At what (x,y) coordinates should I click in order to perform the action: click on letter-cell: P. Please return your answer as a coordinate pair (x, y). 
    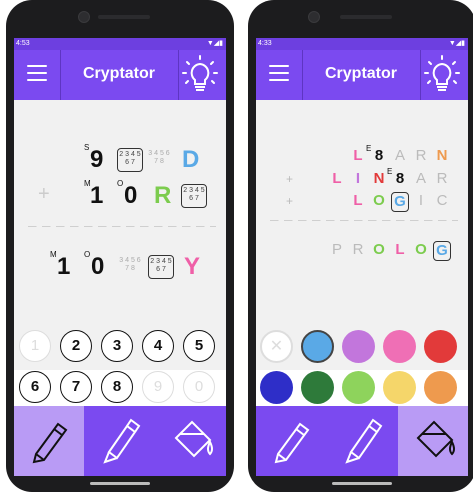
    Looking at the image, I should click on (337, 250).